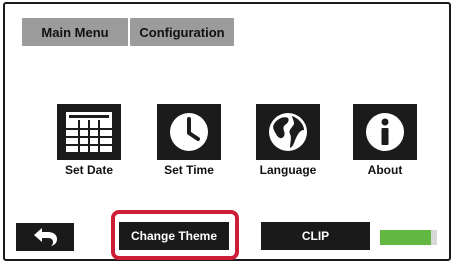 The width and height of the screenshot is (458, 265). Describe the element at coordinates (189, 170) in the screenshot. I see `set-time-label: Set Time` at that location.